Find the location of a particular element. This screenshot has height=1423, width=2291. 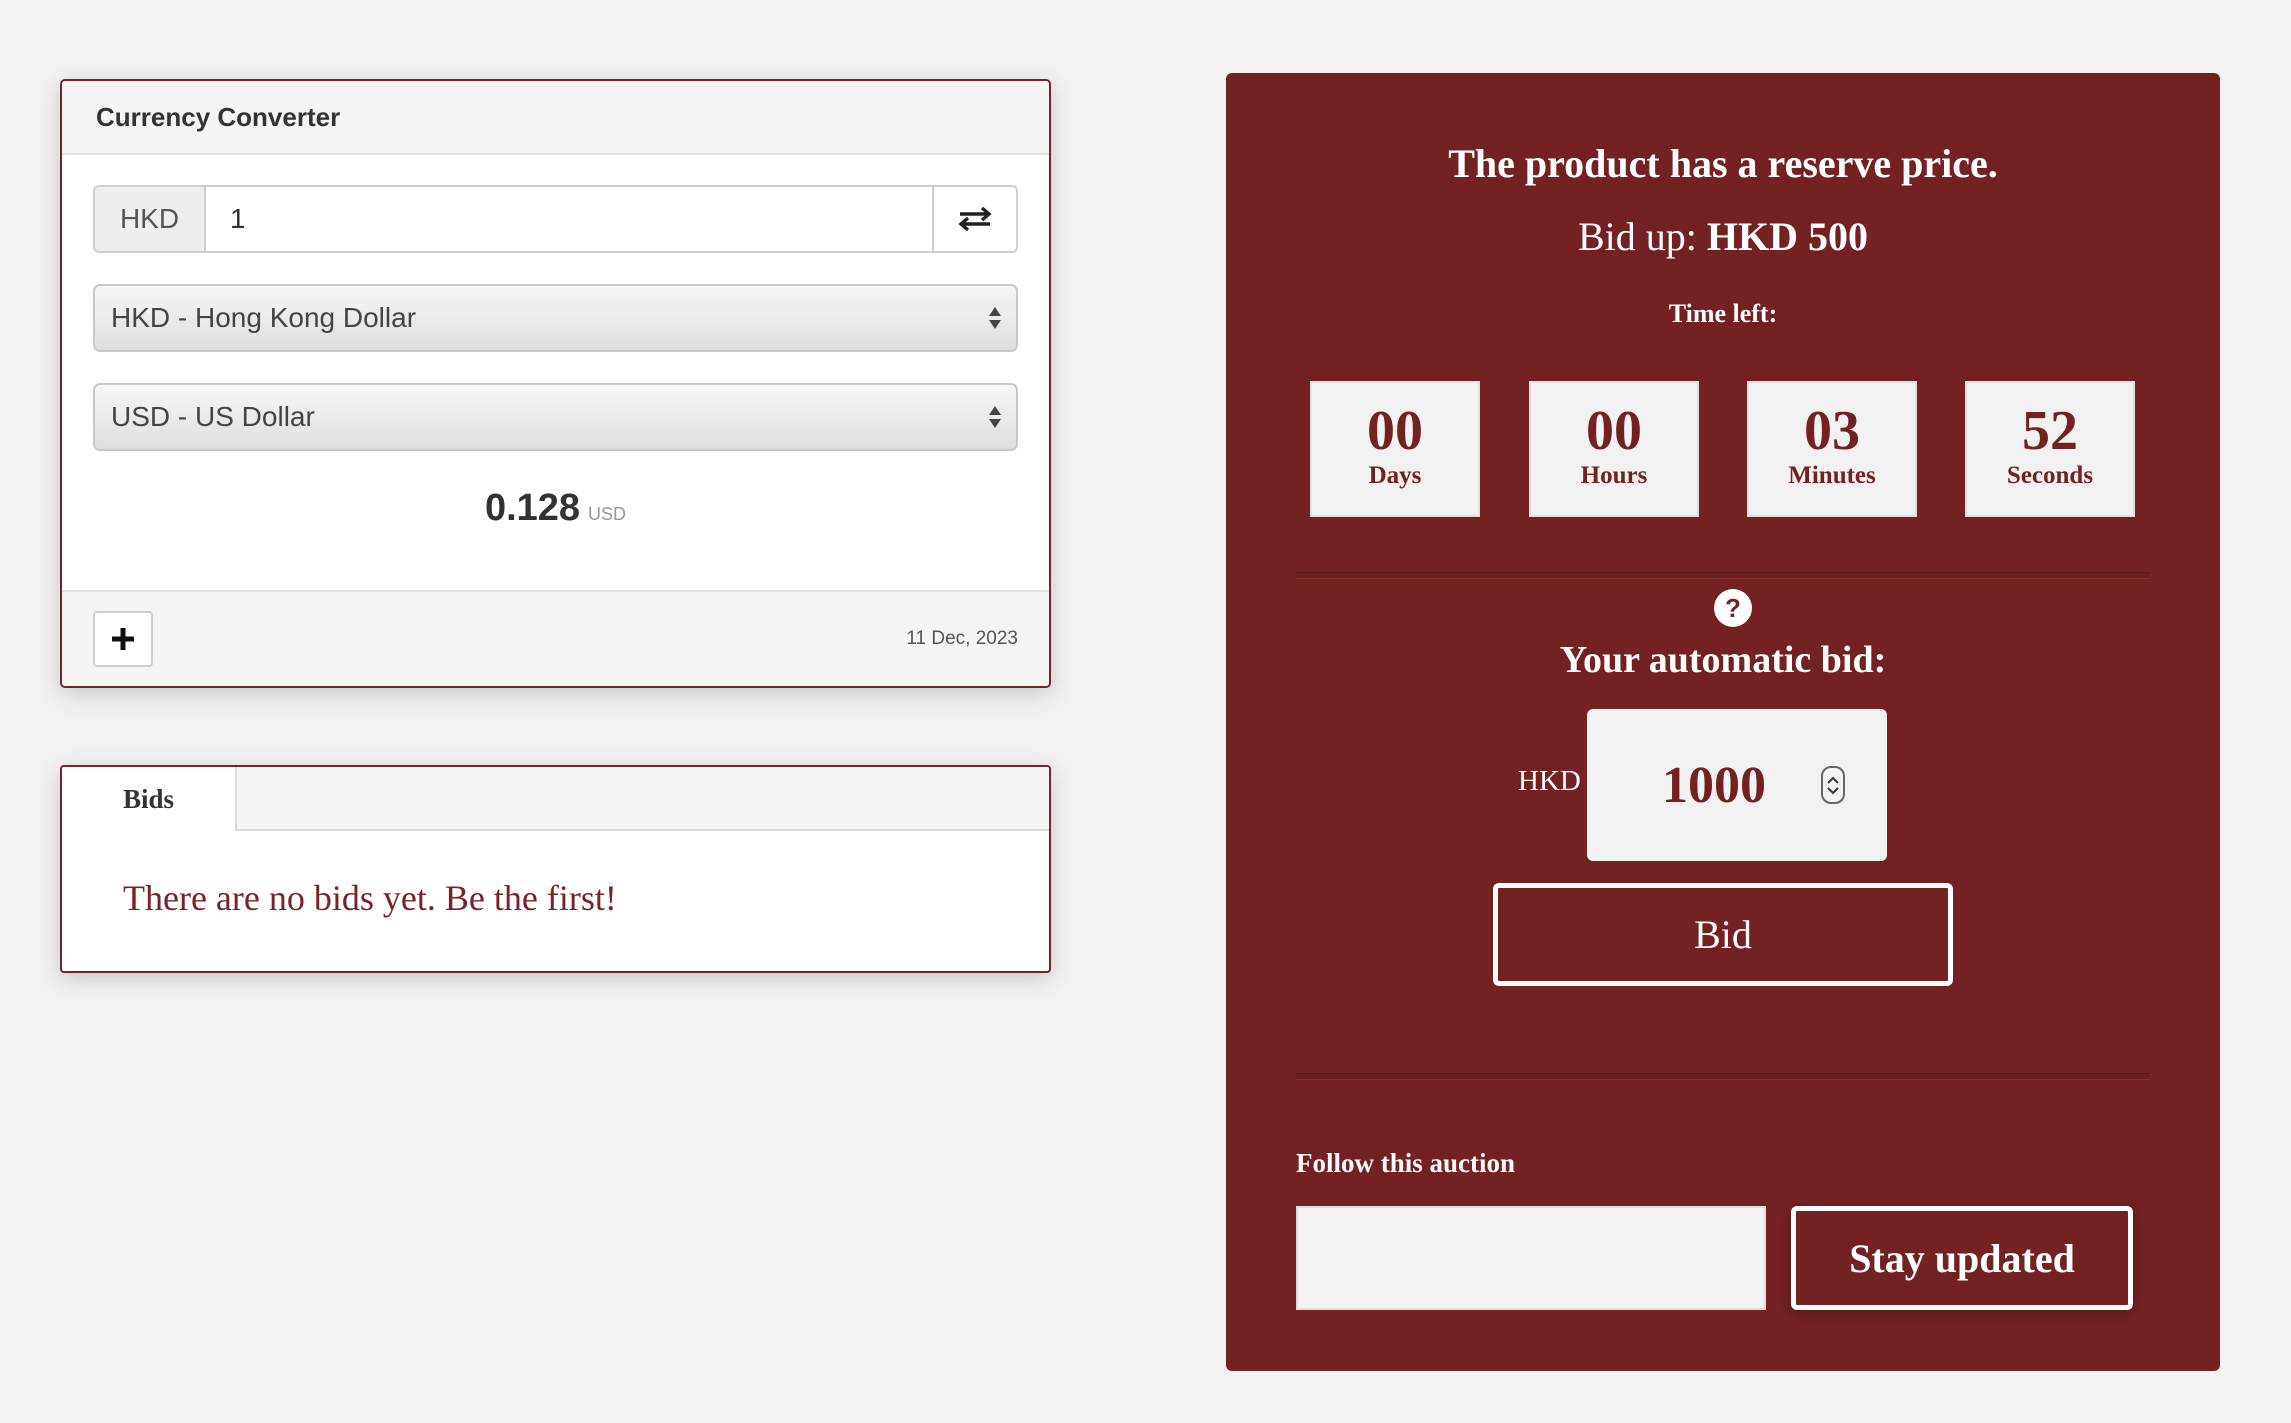

swap-arrows-icon is located at coordinates (975, 219).